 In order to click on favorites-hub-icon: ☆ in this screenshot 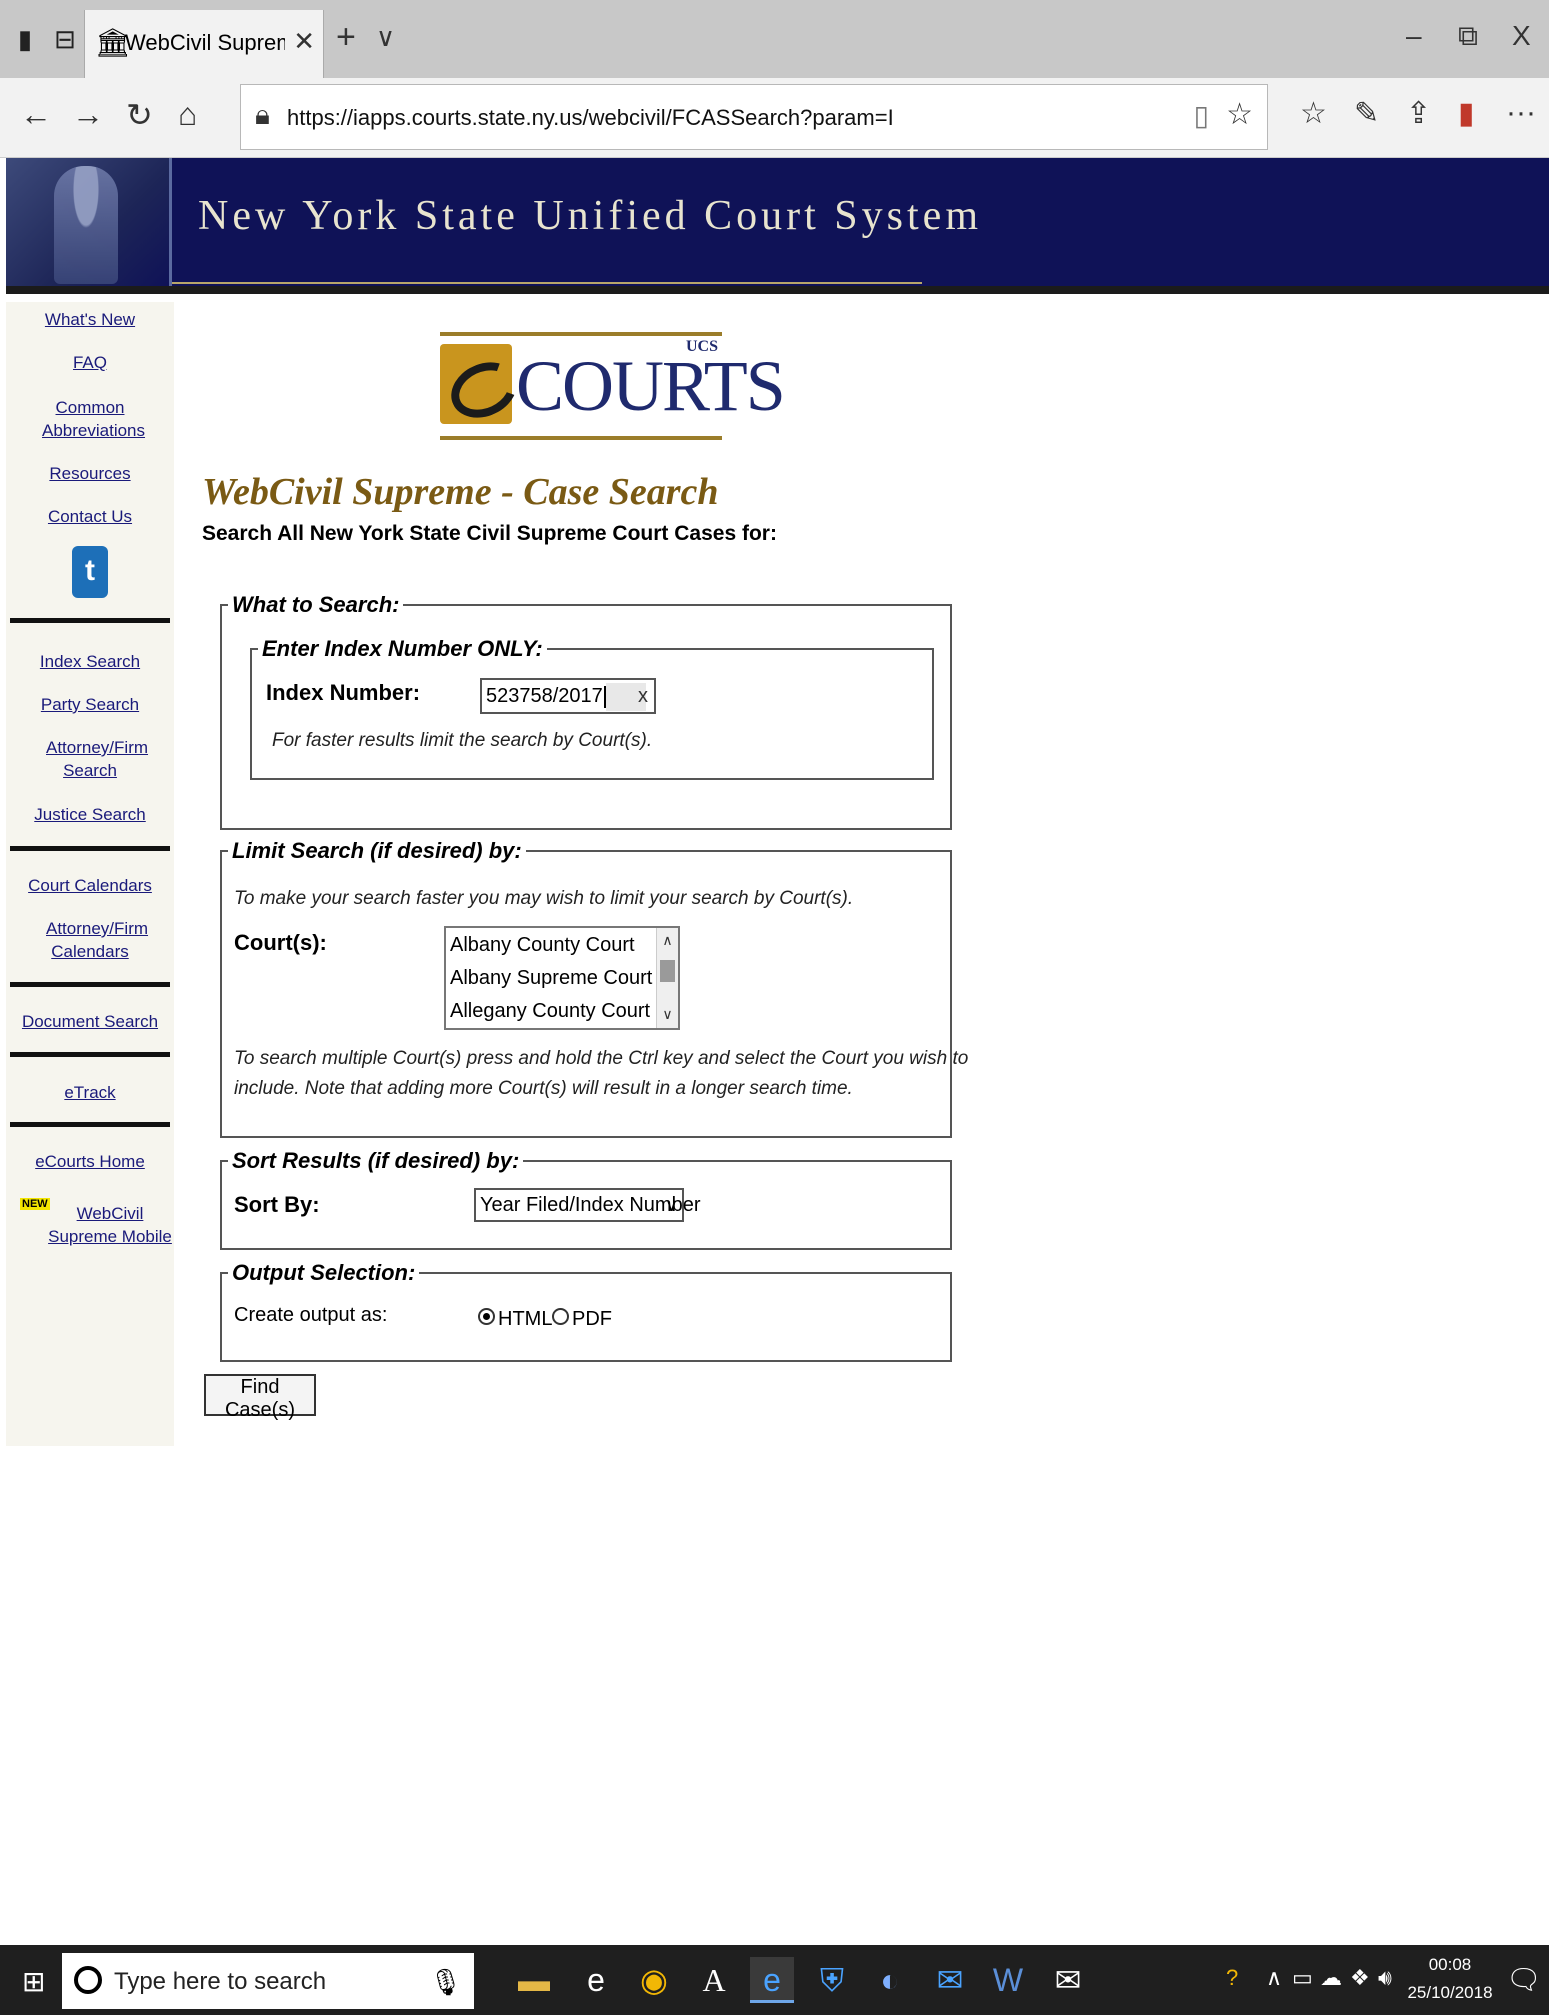, I will do `click(1313, 113)`.